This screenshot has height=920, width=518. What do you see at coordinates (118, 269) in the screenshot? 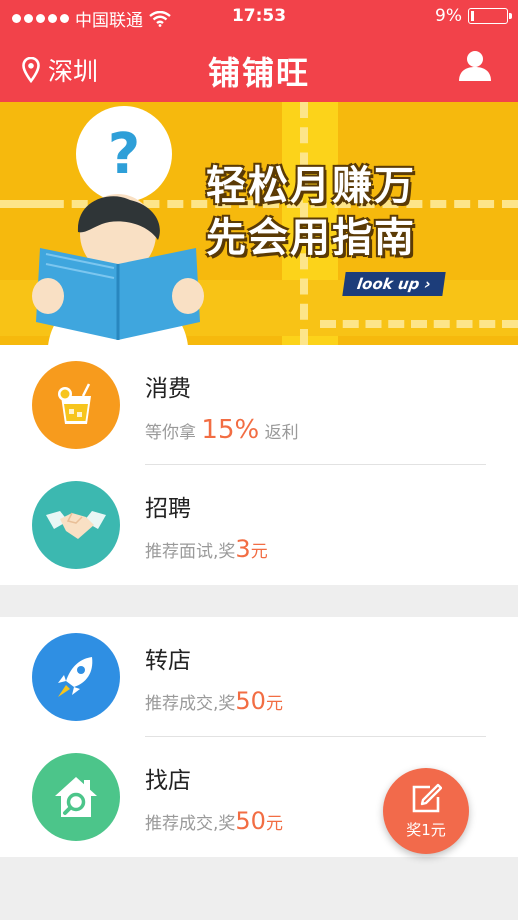
I see `reading-person-illustration` at bounding box center [118, 269].